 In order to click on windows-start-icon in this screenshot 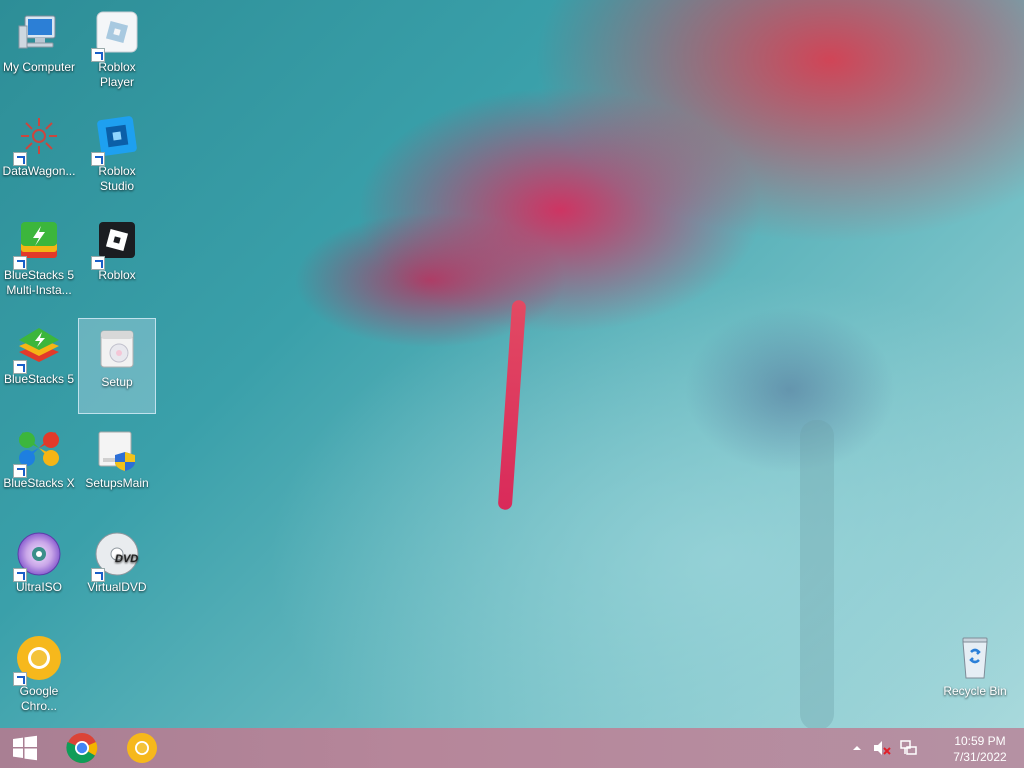, I will do `click(25, 748)`.